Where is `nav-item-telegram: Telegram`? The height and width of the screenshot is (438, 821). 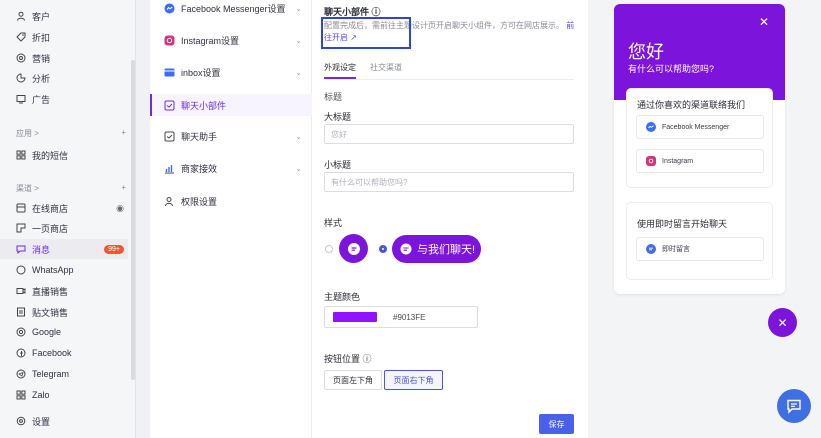 nav-item-telegram: Telegram is located at coordinates (64, 374).